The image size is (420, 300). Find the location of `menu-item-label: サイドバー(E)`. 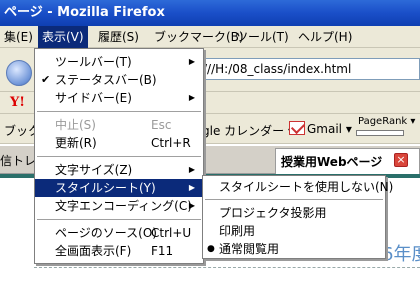

menu-item-label: サイドバー(E) is located at coordinates (93, 98).